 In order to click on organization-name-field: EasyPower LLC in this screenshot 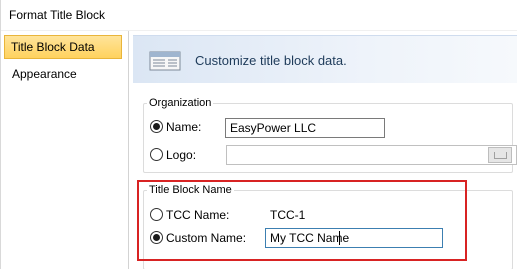, I will do `click(305, 128)`.